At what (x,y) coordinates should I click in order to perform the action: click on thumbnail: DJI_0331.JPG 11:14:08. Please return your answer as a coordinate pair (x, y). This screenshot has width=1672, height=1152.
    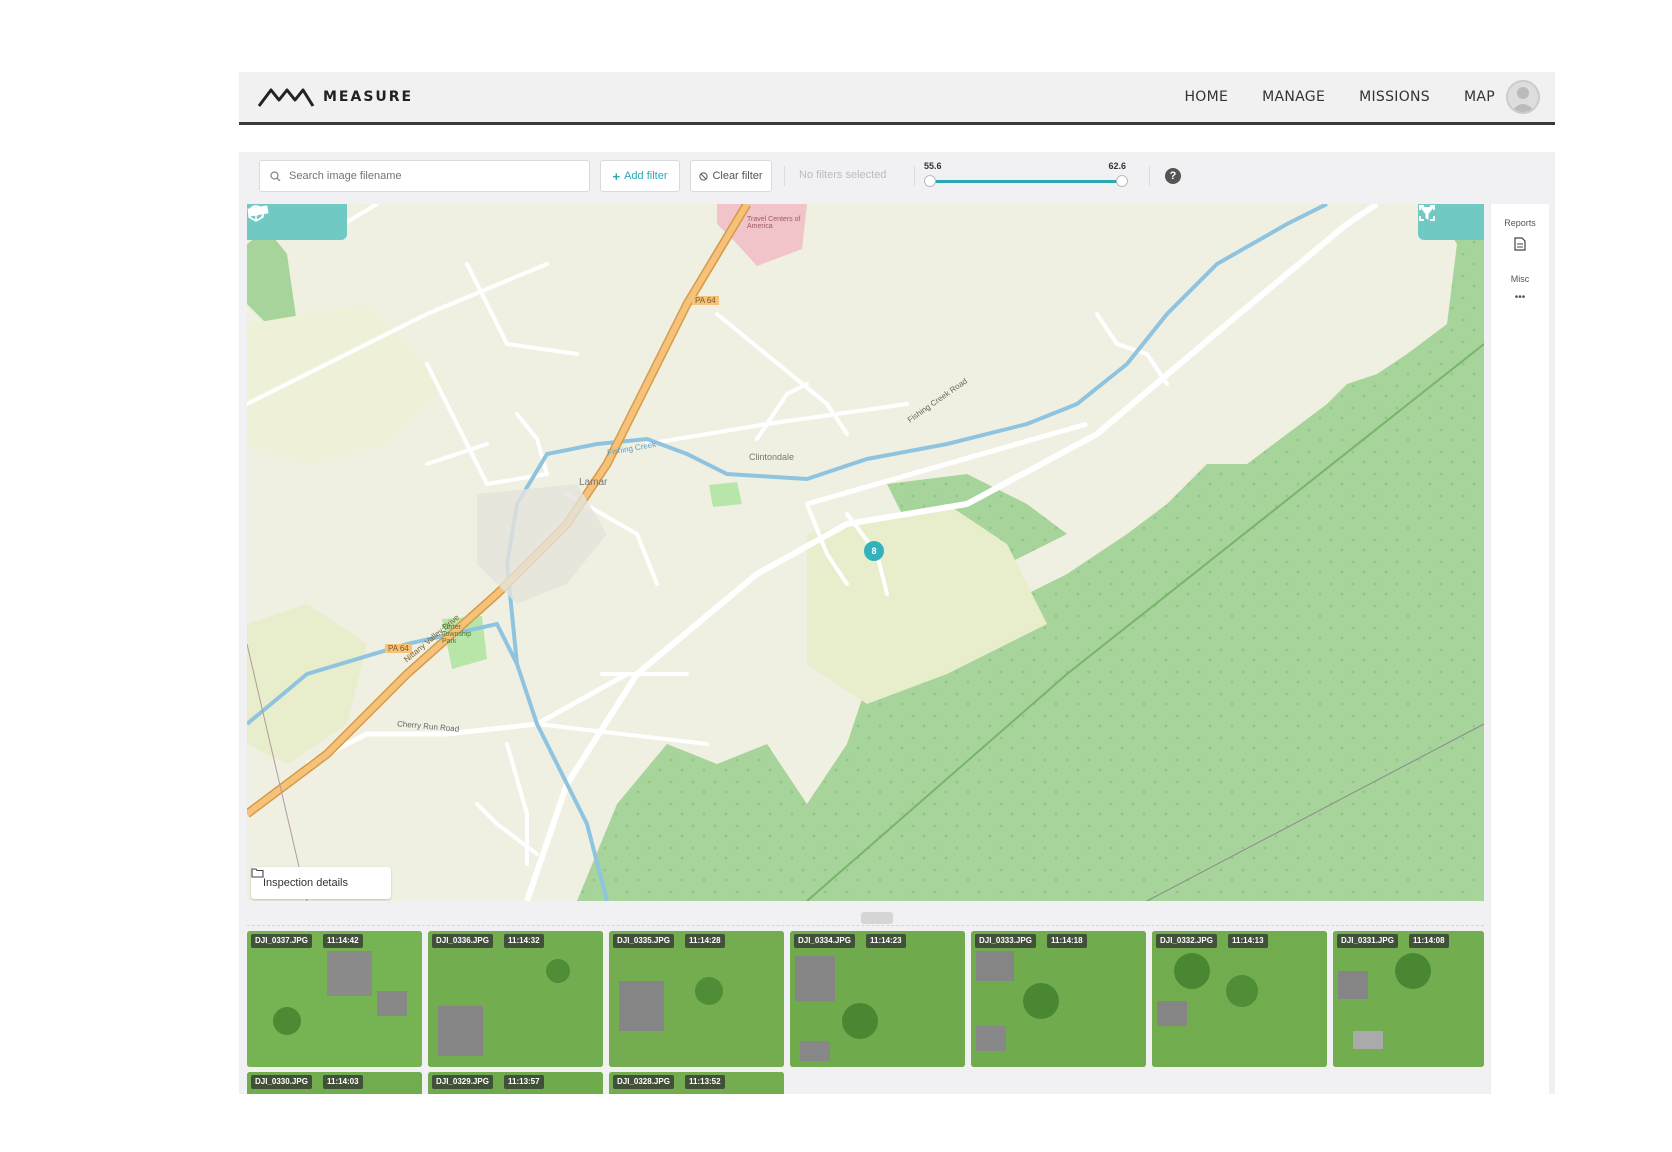
    Looking at the image, I should click on (1408, 999).